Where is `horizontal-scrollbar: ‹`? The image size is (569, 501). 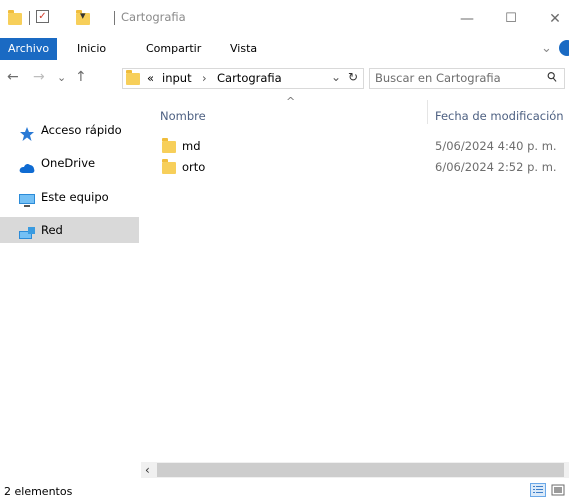 horizontal-scrollbar: ‹ is located at coordinates (355, 470).